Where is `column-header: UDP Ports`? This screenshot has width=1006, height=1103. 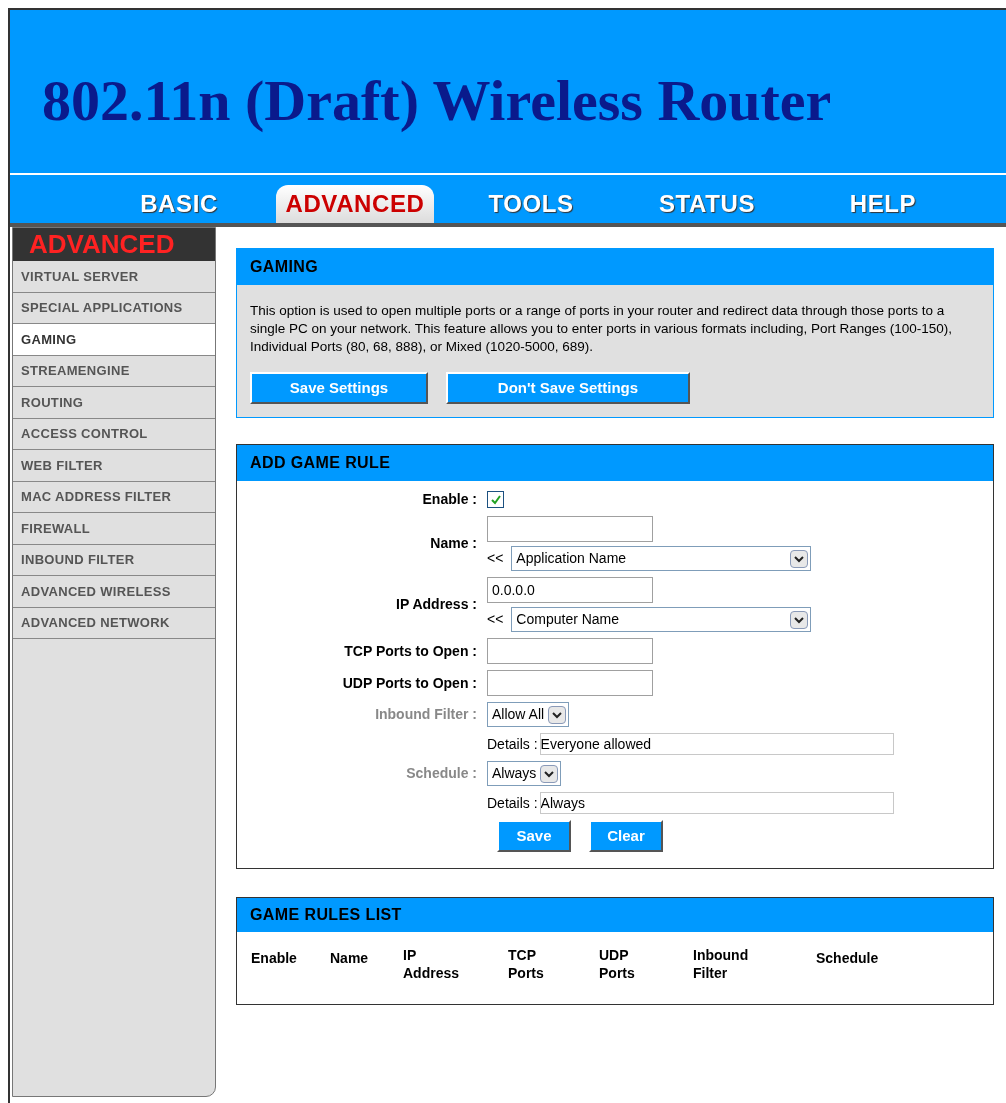
column-header: UDP Ports is located at coordinates (617, 964).